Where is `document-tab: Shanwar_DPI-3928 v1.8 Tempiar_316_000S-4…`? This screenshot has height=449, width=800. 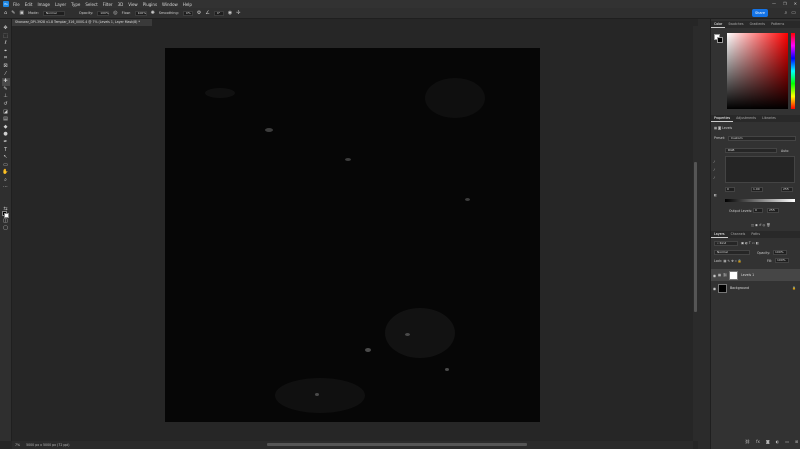
document-tab: Shanwar_DPI-3928 v1.8 Tempiar_316_000S-4… is located at coordinates (82, 22).